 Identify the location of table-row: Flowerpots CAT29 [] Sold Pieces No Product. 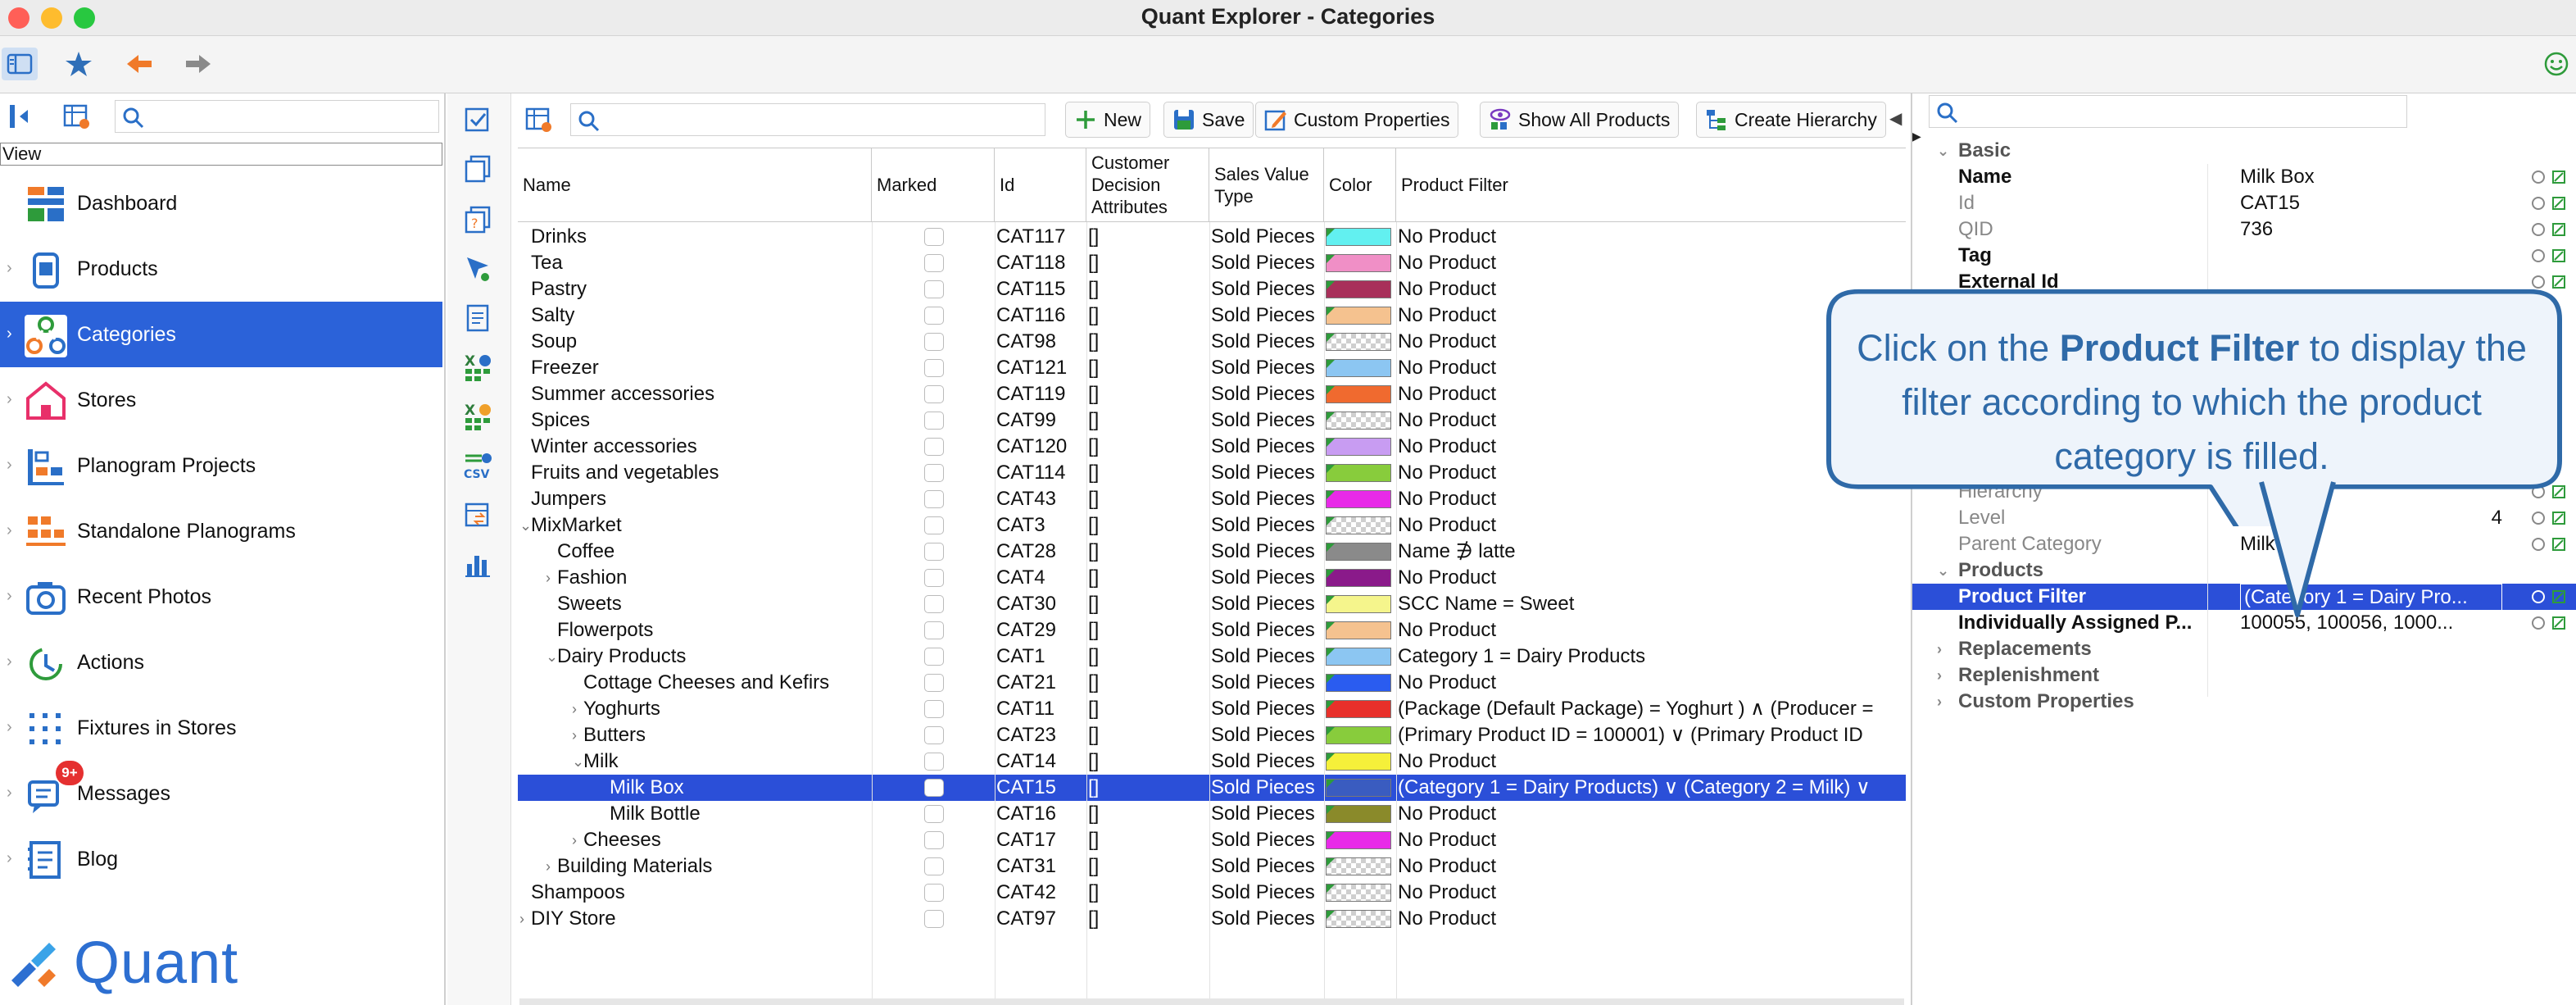
(1212, 630).